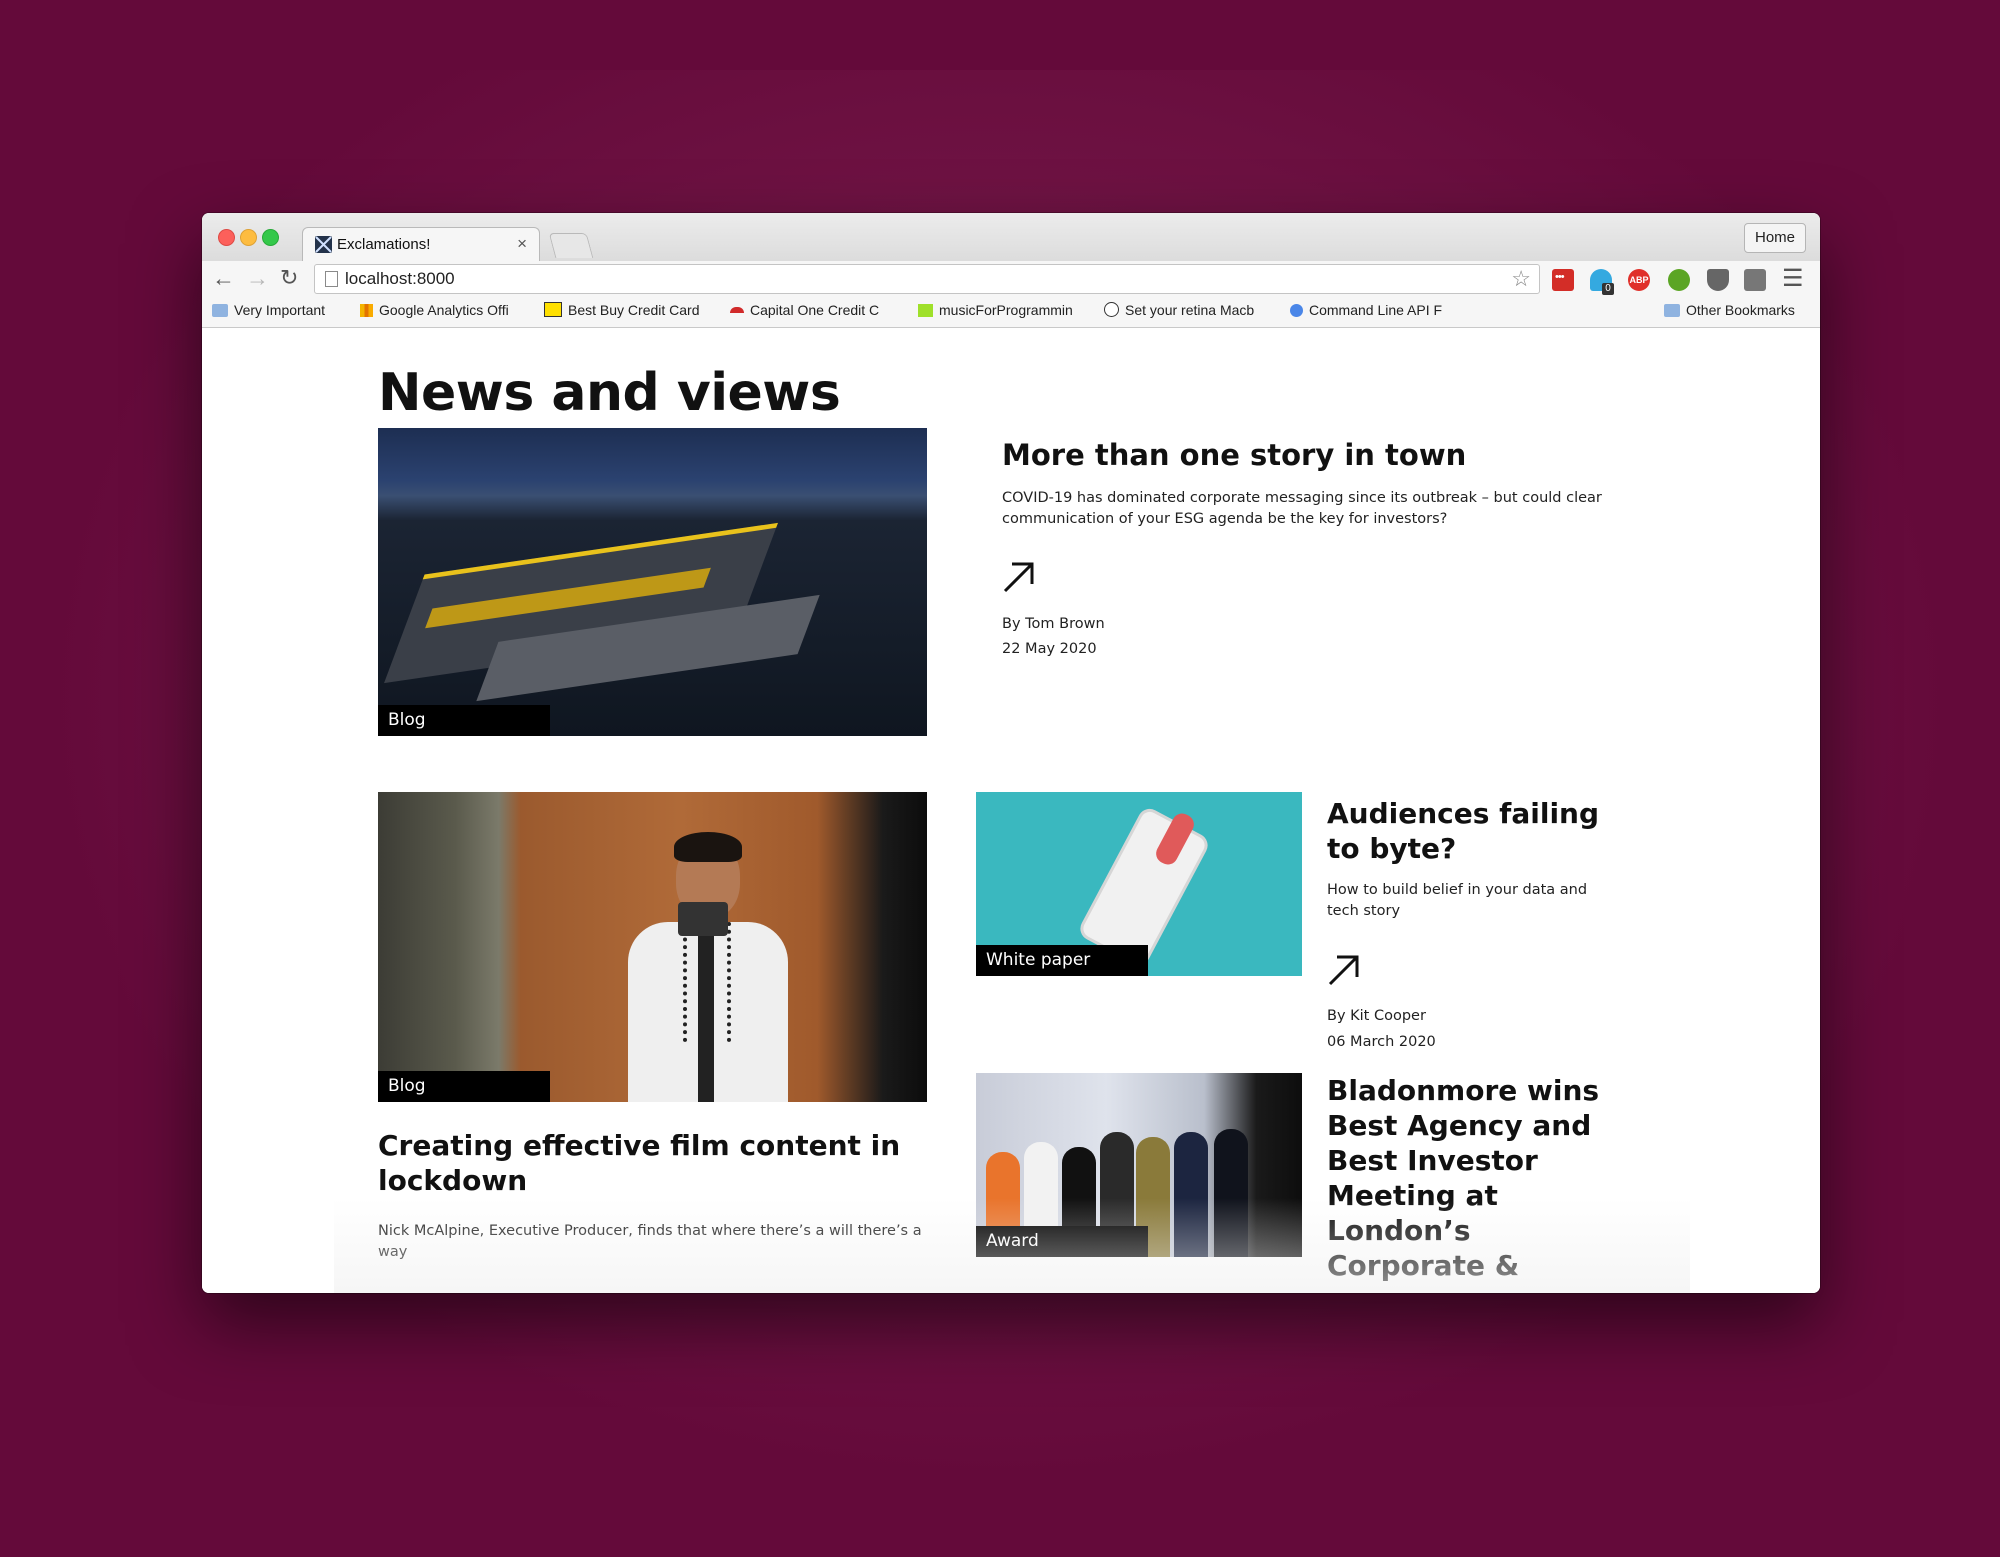 The width and height of the screenshot is (2000, 1557). I want to click on address-bar: localhost:8000 ☆, so click(927, 279).